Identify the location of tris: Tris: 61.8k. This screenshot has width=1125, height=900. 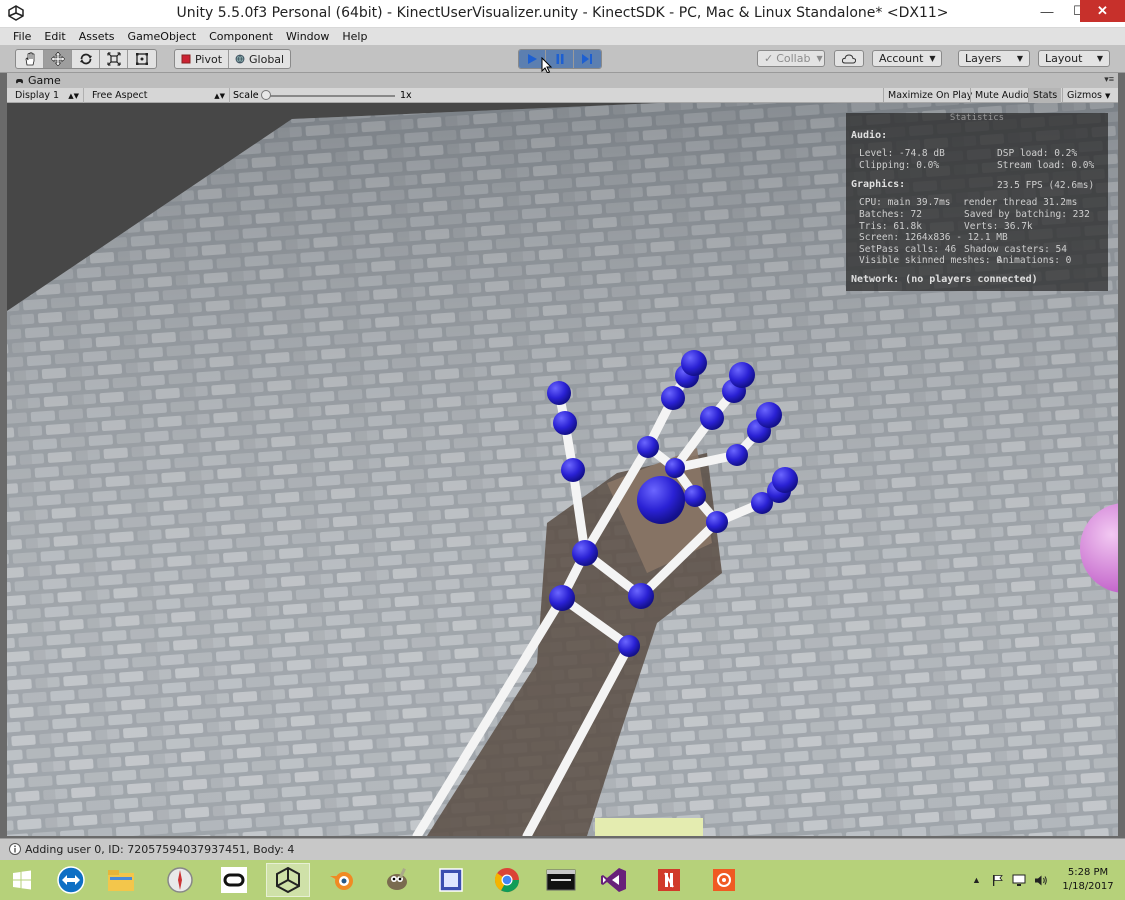
(890, 226).